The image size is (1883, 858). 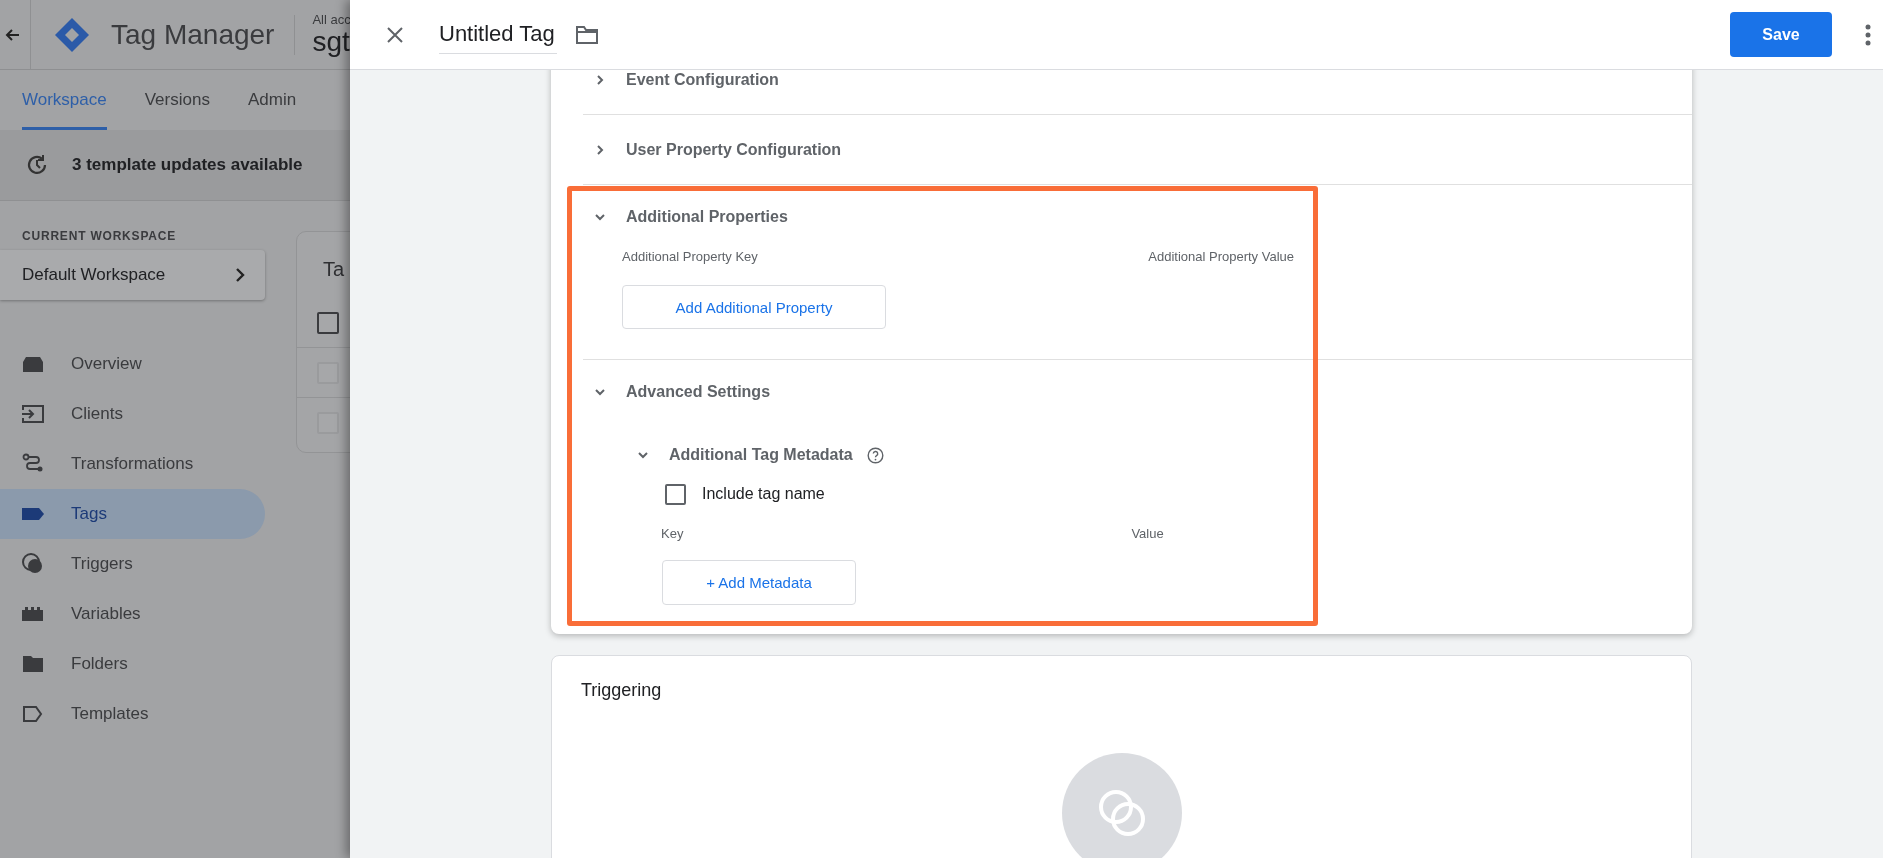 I want to click on product-name: Tag Manager, so click(x=193, y=34).